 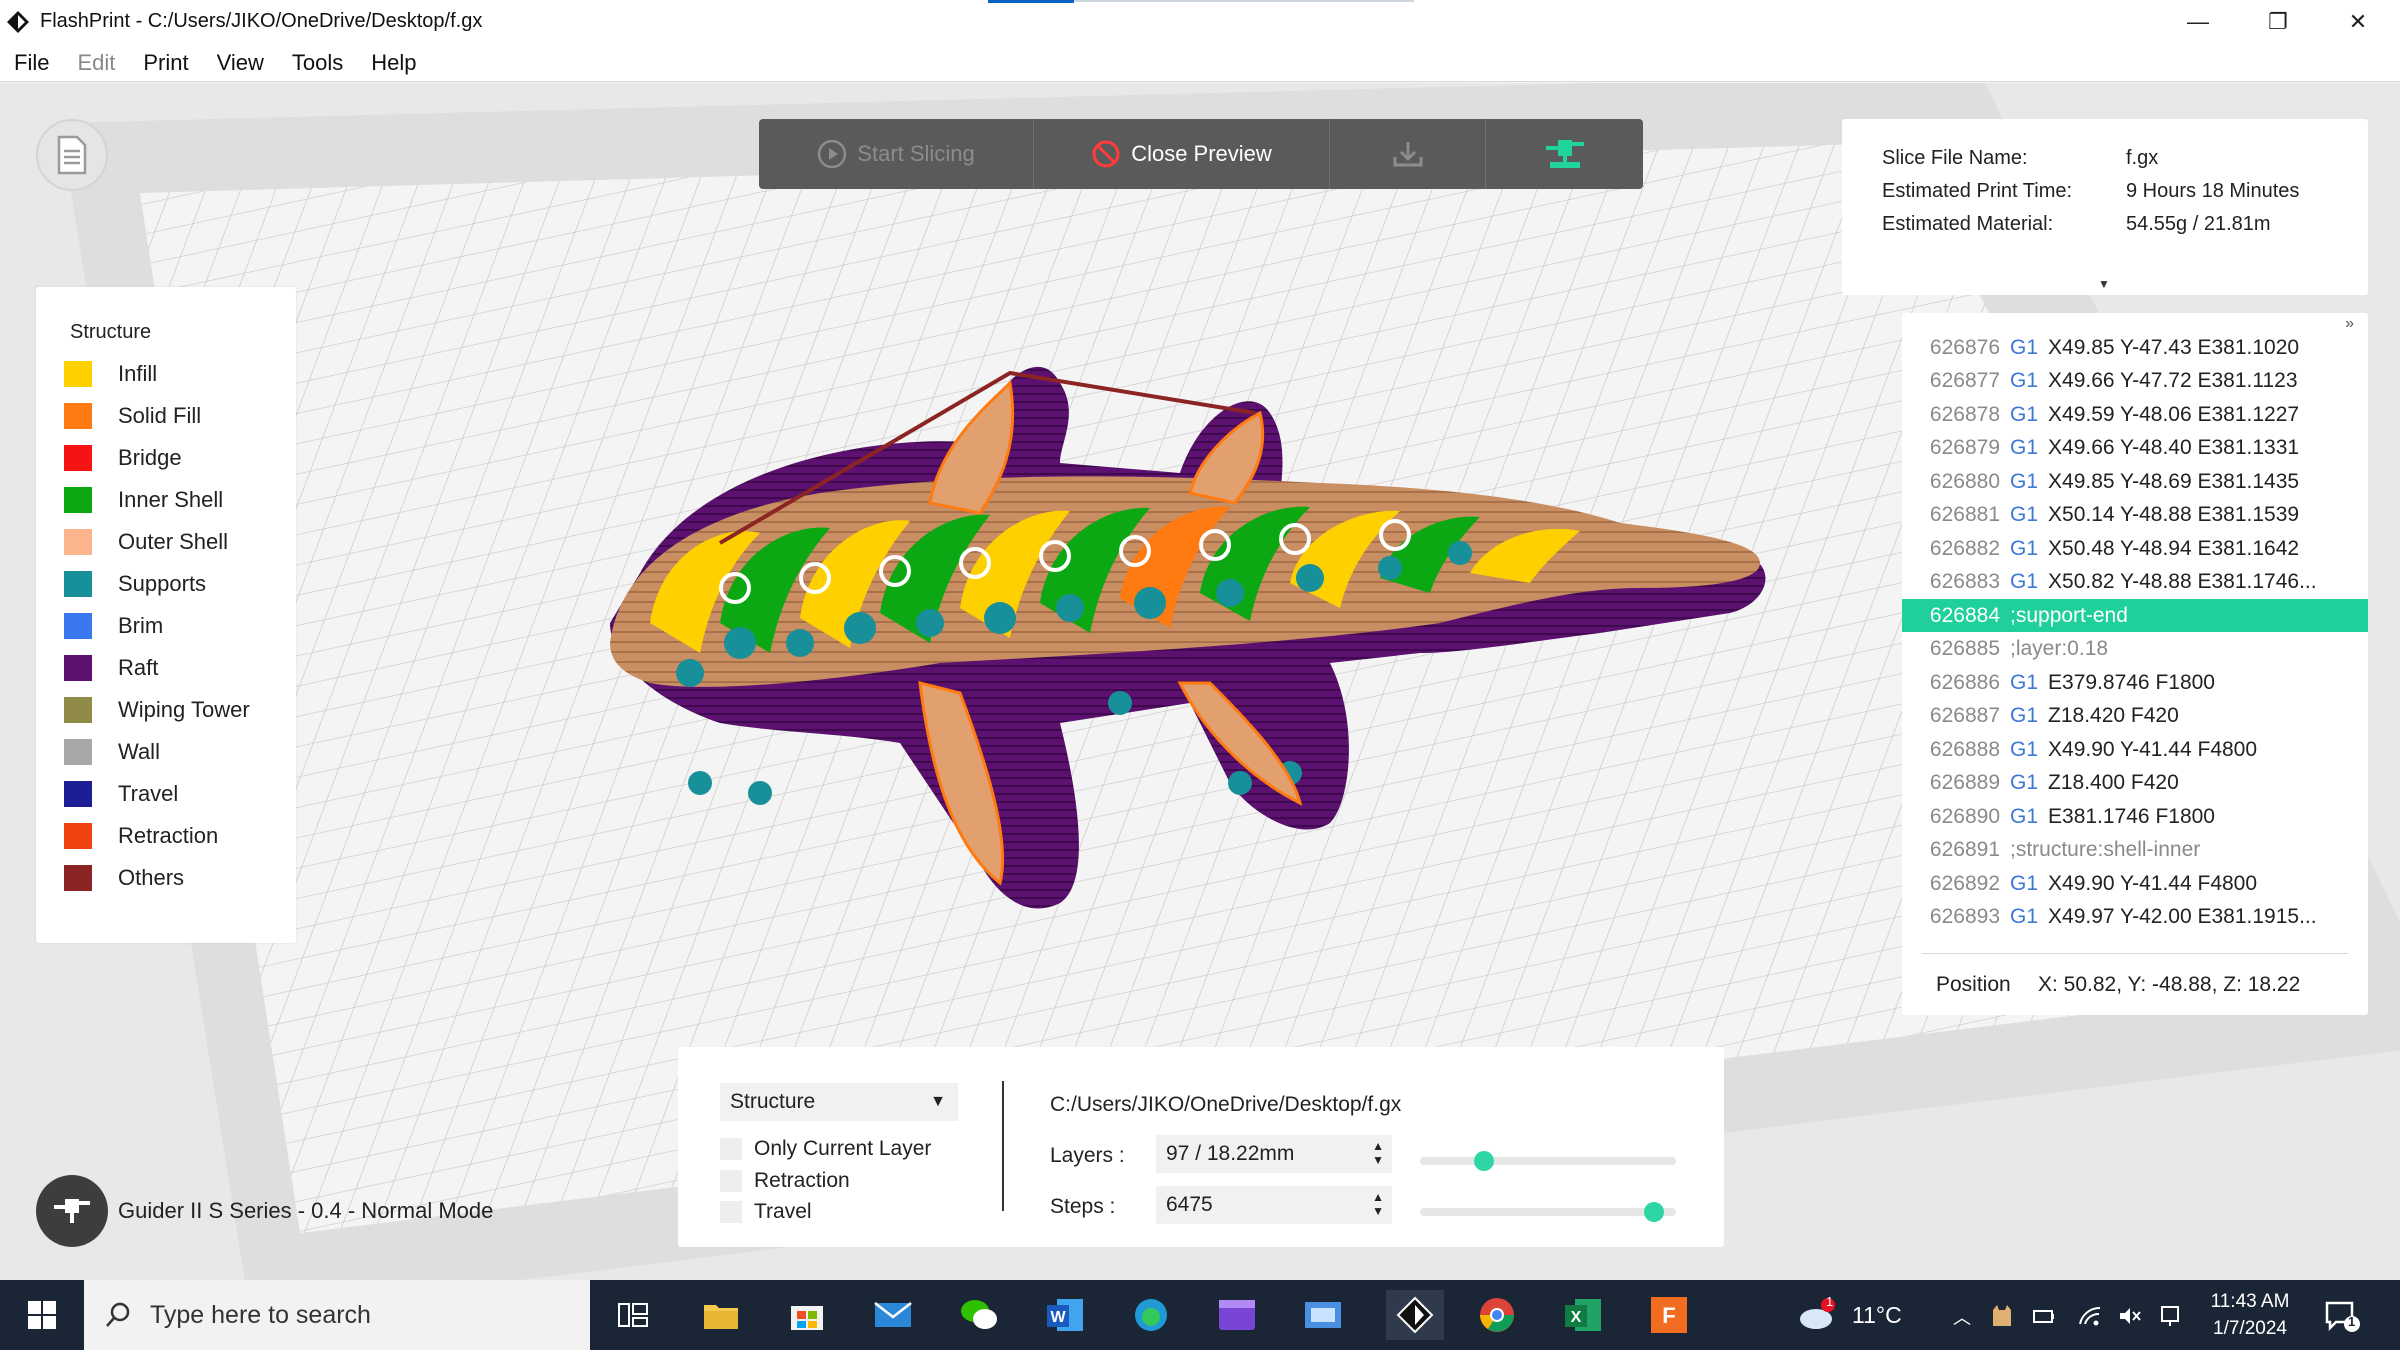 What do you see at coordinates (96, 63) in the screenshot?
I see `menu-edit: Edit` at bounding box center [96, 63].